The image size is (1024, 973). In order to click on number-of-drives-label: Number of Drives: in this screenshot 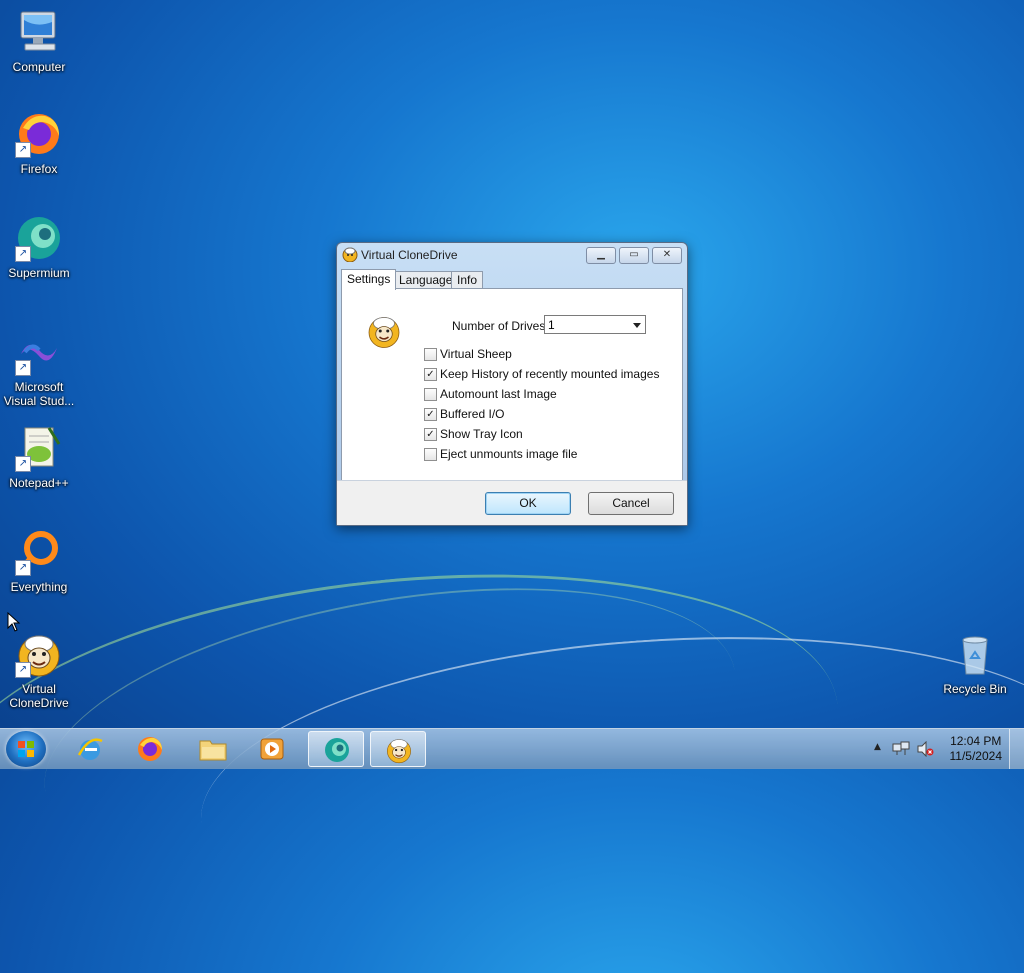, I will do `click(500, 326)`.